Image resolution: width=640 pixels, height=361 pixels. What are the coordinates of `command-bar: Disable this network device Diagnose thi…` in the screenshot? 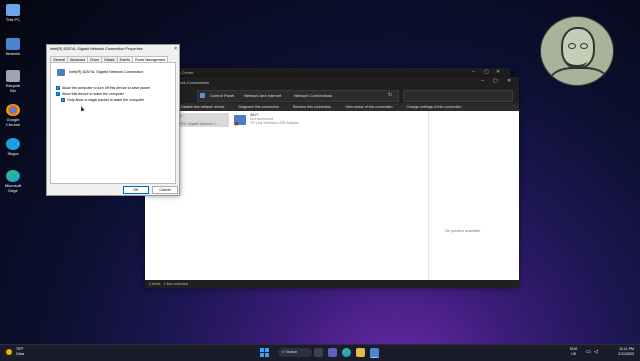 It's located at (332, 107).